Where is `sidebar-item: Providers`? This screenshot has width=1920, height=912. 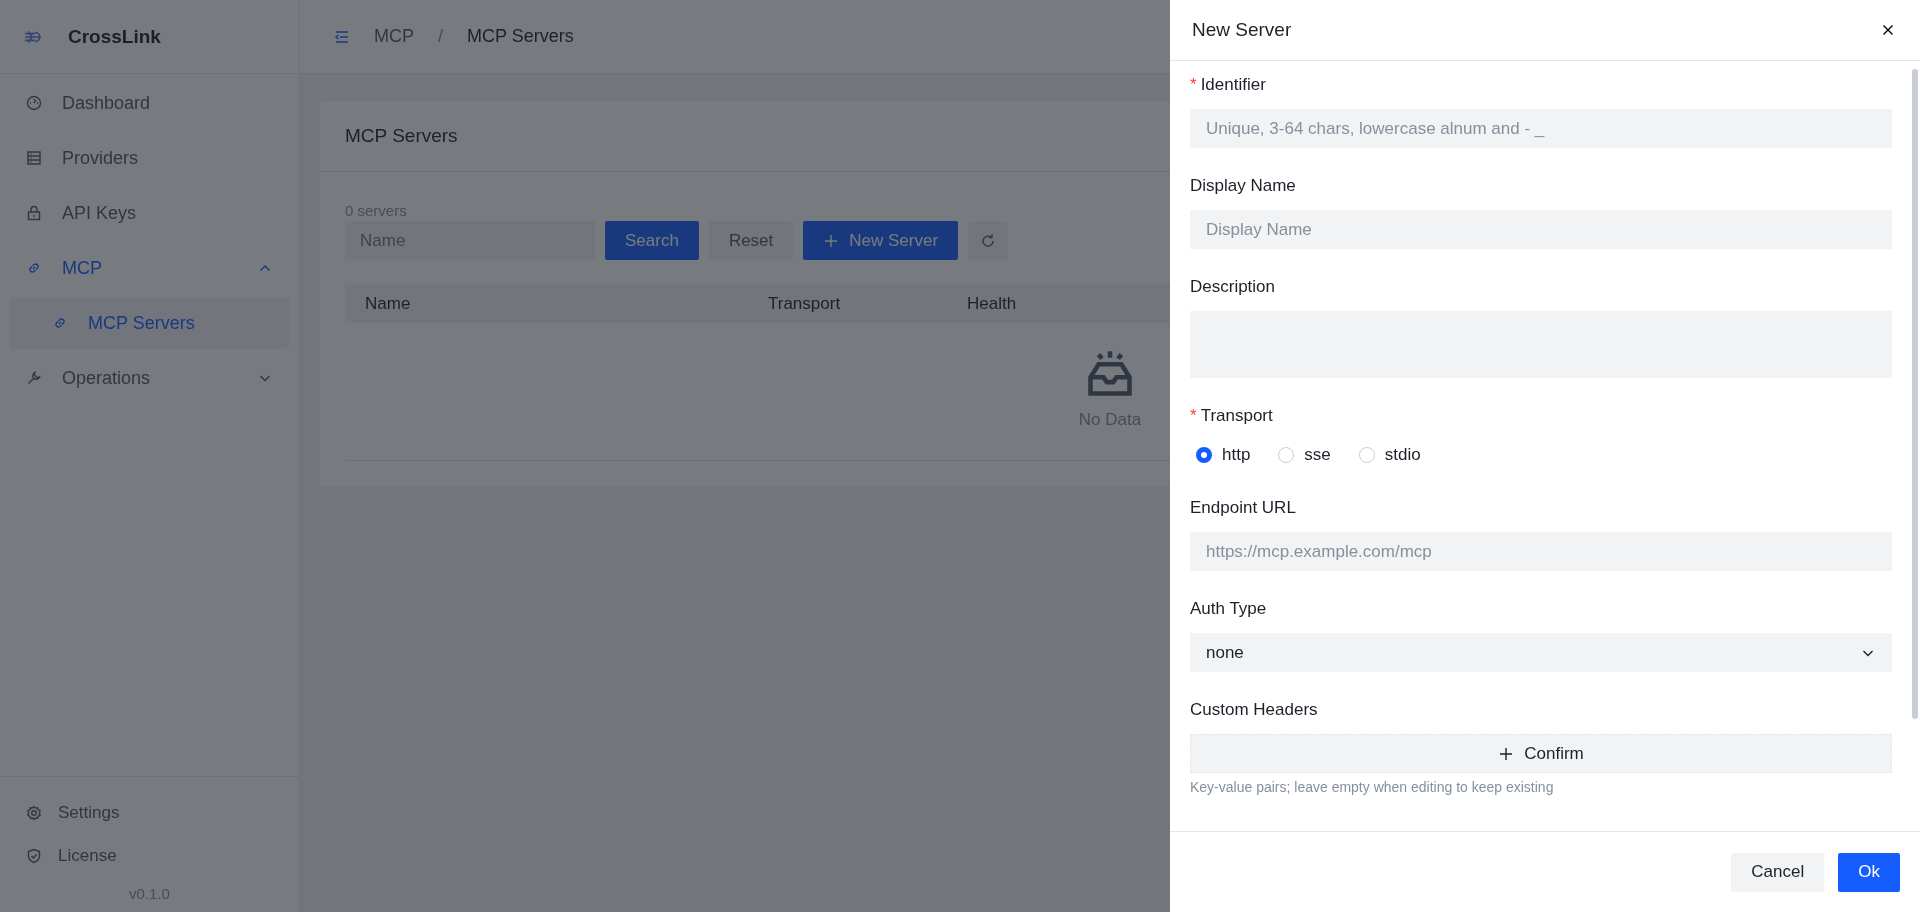
sidebar-item: Providers is located at coordinates (149, 158).